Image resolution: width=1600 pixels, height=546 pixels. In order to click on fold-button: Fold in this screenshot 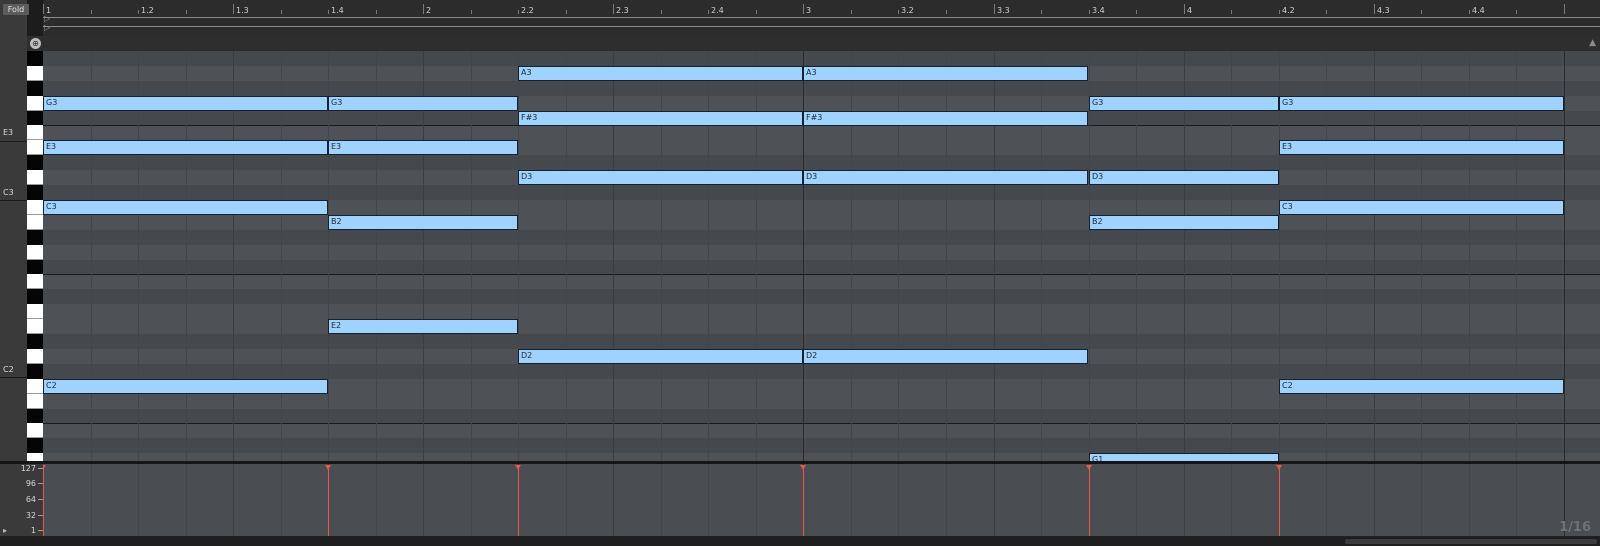, I will do `click(16, 9)`.